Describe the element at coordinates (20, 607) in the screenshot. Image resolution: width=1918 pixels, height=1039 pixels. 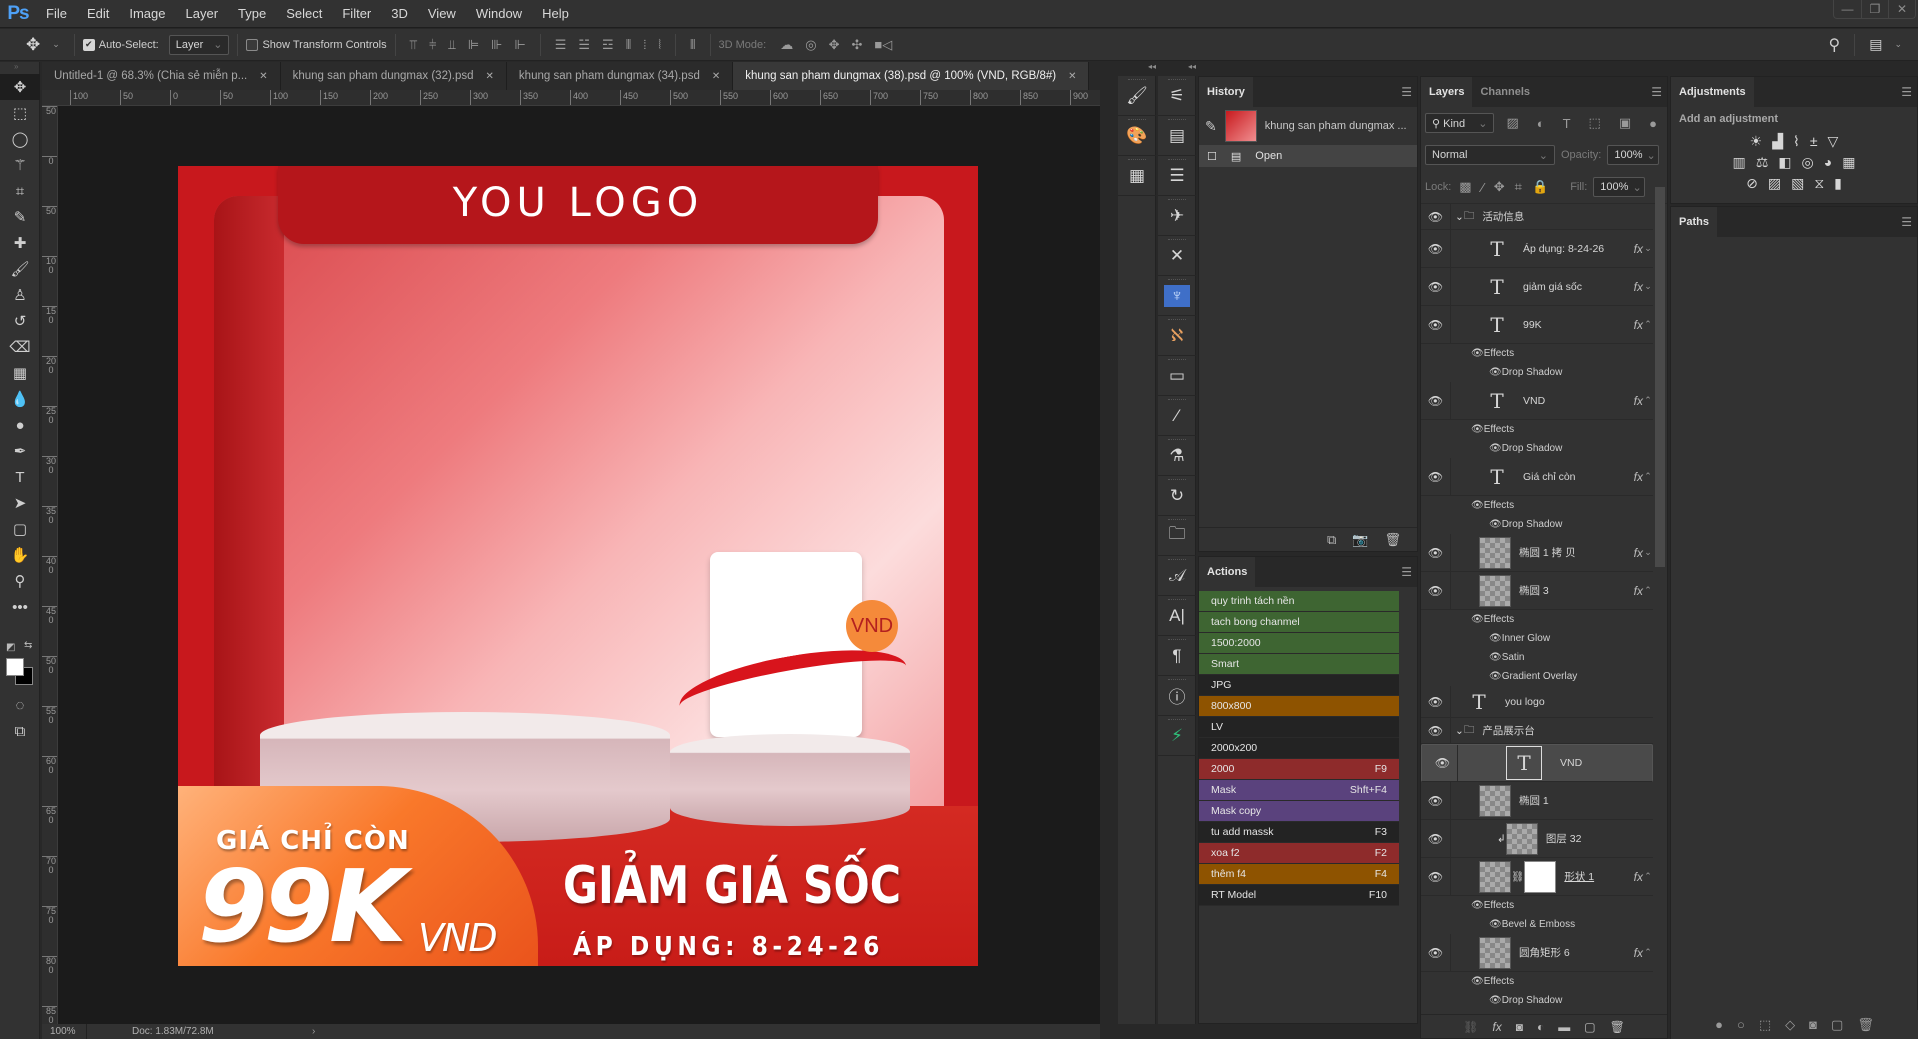
I see `more-tools: •••` at that location.